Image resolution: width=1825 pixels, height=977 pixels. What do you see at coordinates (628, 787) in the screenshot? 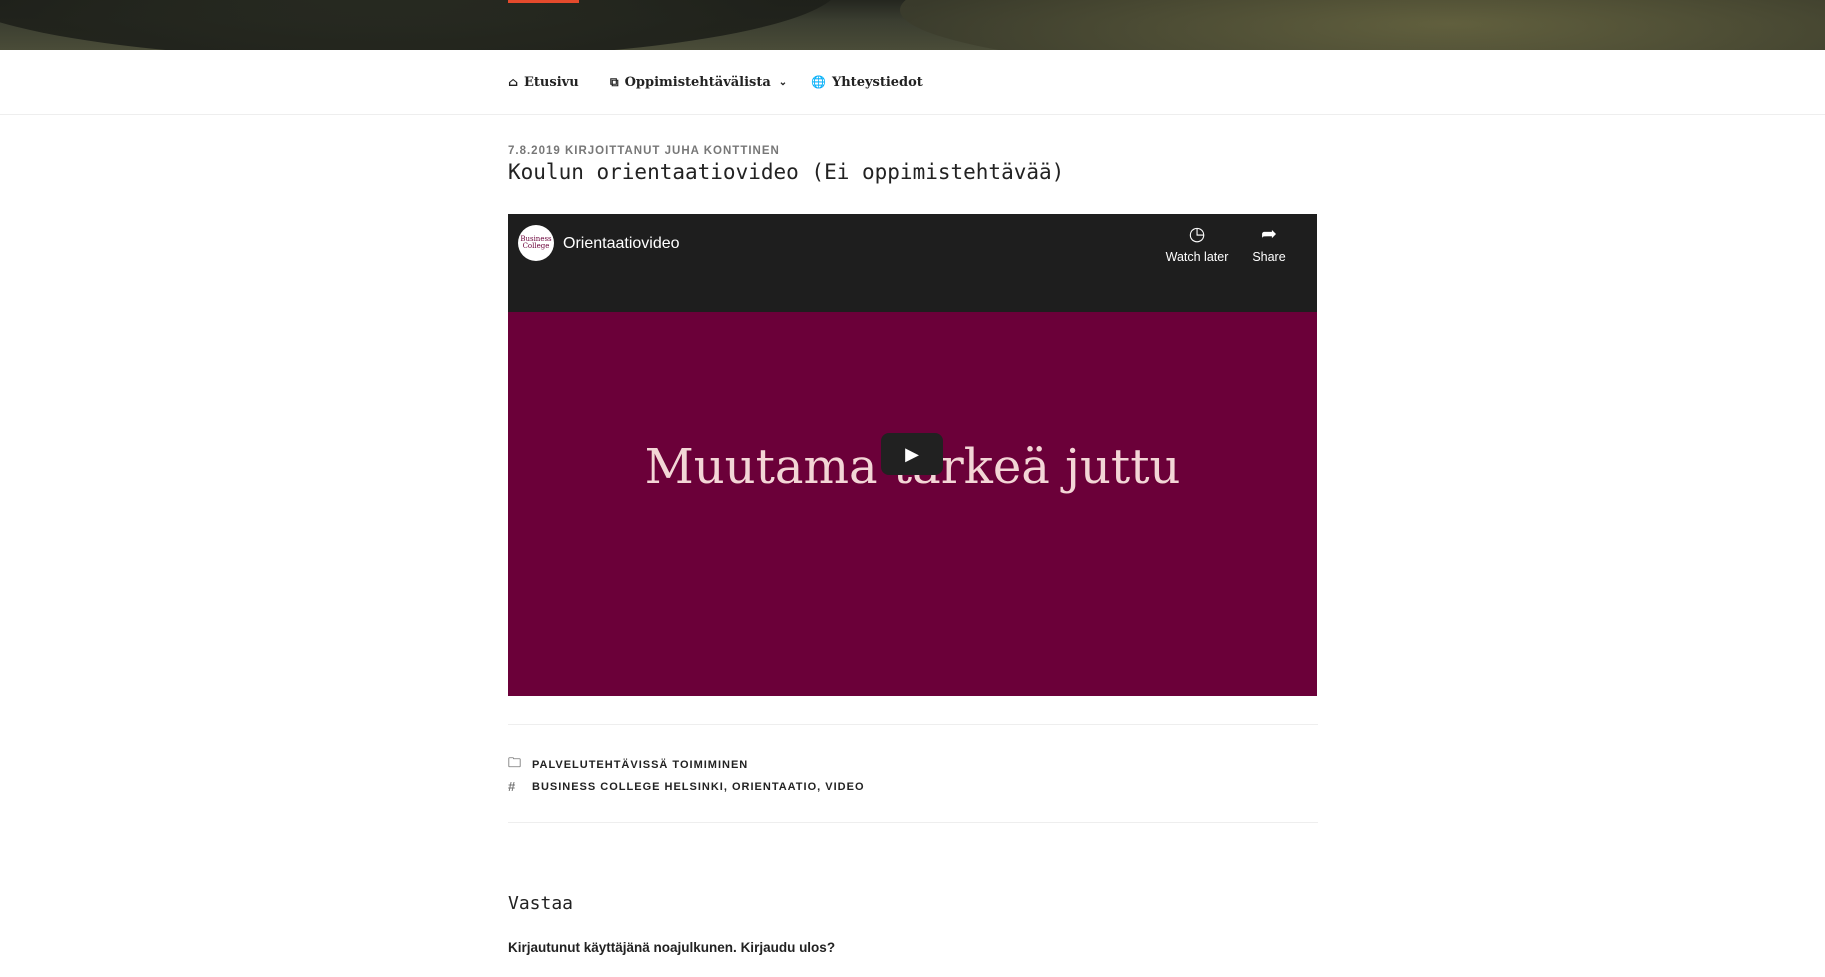
I see `tag-link: BUSINESS COLLEGE HELSINKI` at bounding box center [628, 787].